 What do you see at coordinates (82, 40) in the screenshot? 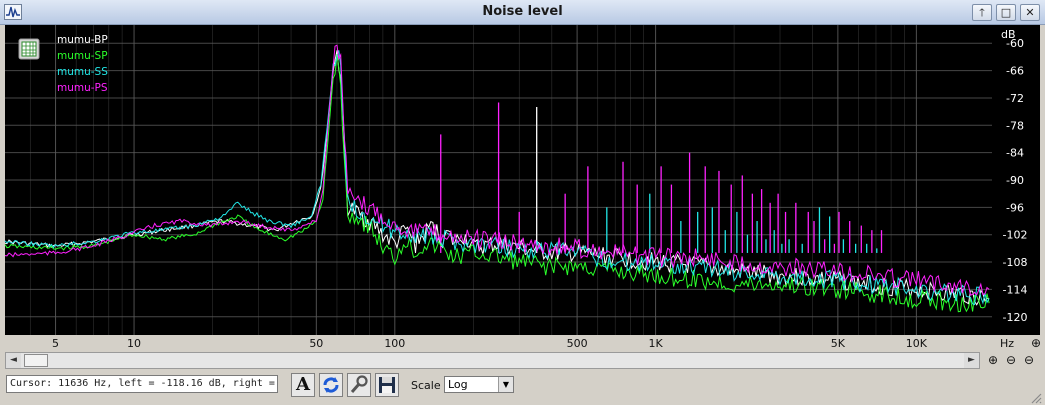
I see `legend-entry: mumu-BP` at bounding box center [82, 40].